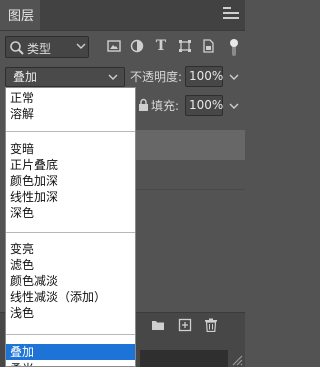 Image resolution: width=320 pixels, height=367 pixels. Describe the element at coordinates (17, 48) in the screenshot. I see `search-icon` at that location.